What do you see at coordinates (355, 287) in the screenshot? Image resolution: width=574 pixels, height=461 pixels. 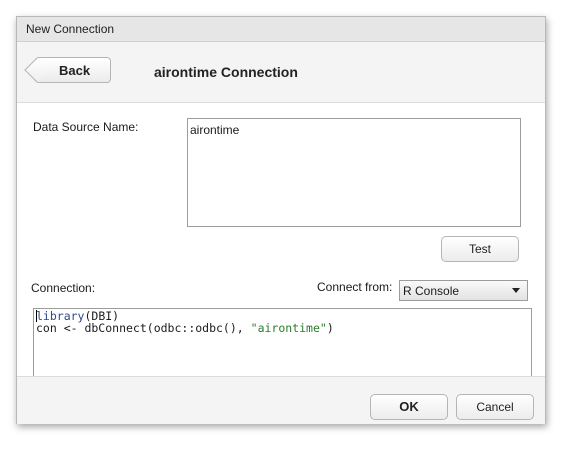 I see `connect-from-label: Connect from:` at bounding box center [355, 287].